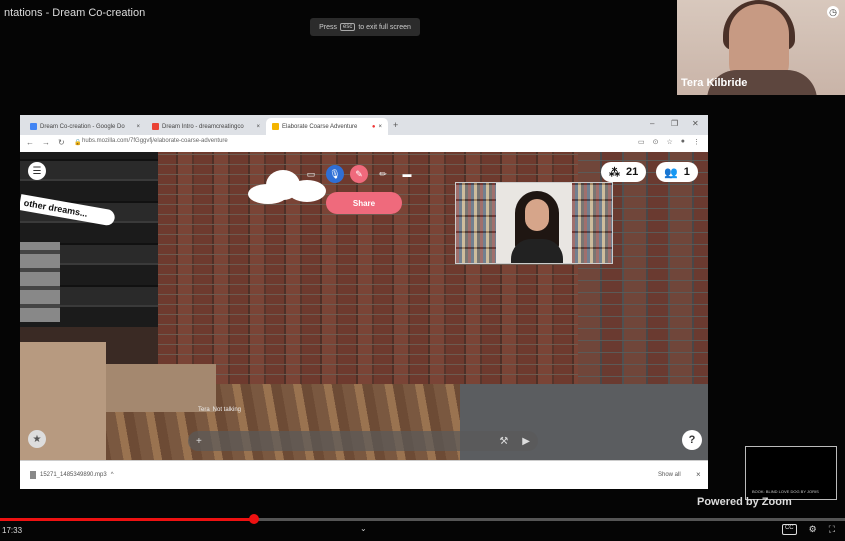  What do you see at coordinates (82, 126) in the screenshot?
I see `tab-label: Dream Co-creation - Google Do` at bounding box center [82, 126].